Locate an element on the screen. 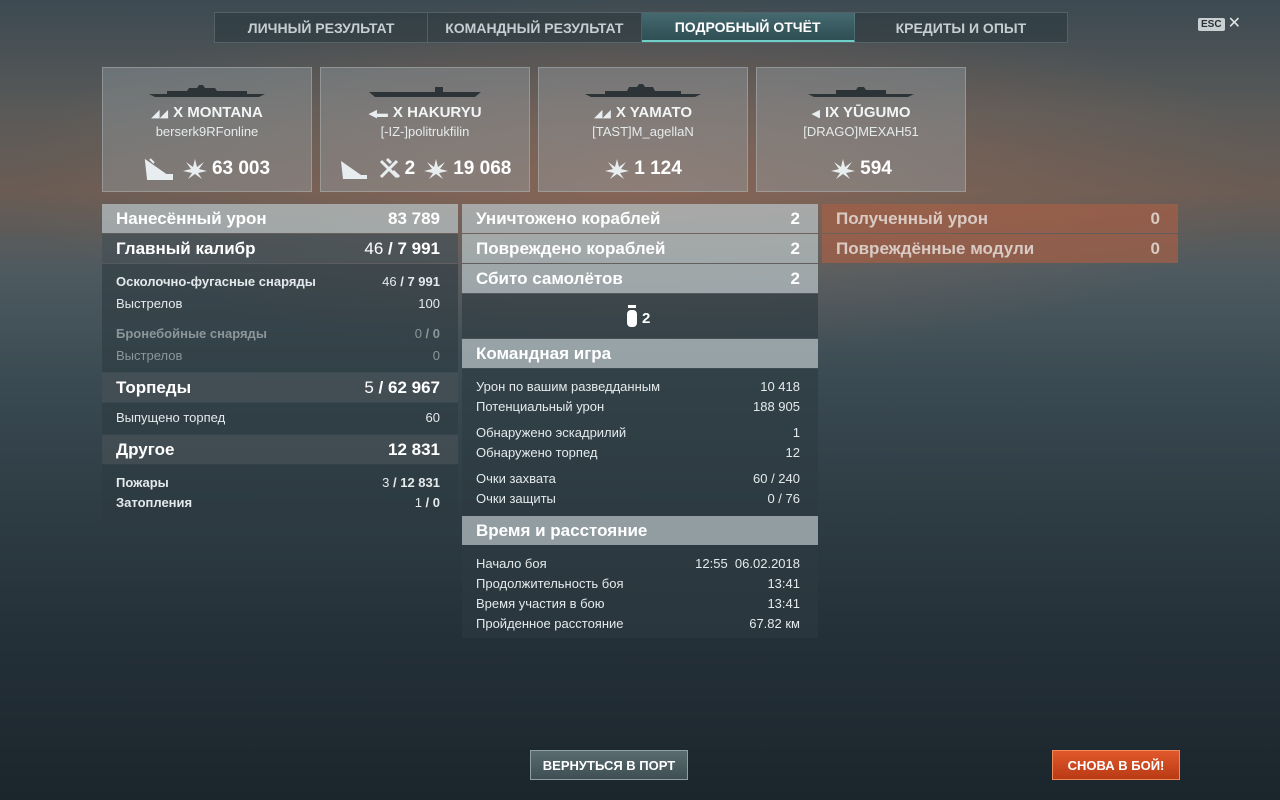  damaged-modules-header: Повреждённые модули 0 is located at coordinates (1000, 248).